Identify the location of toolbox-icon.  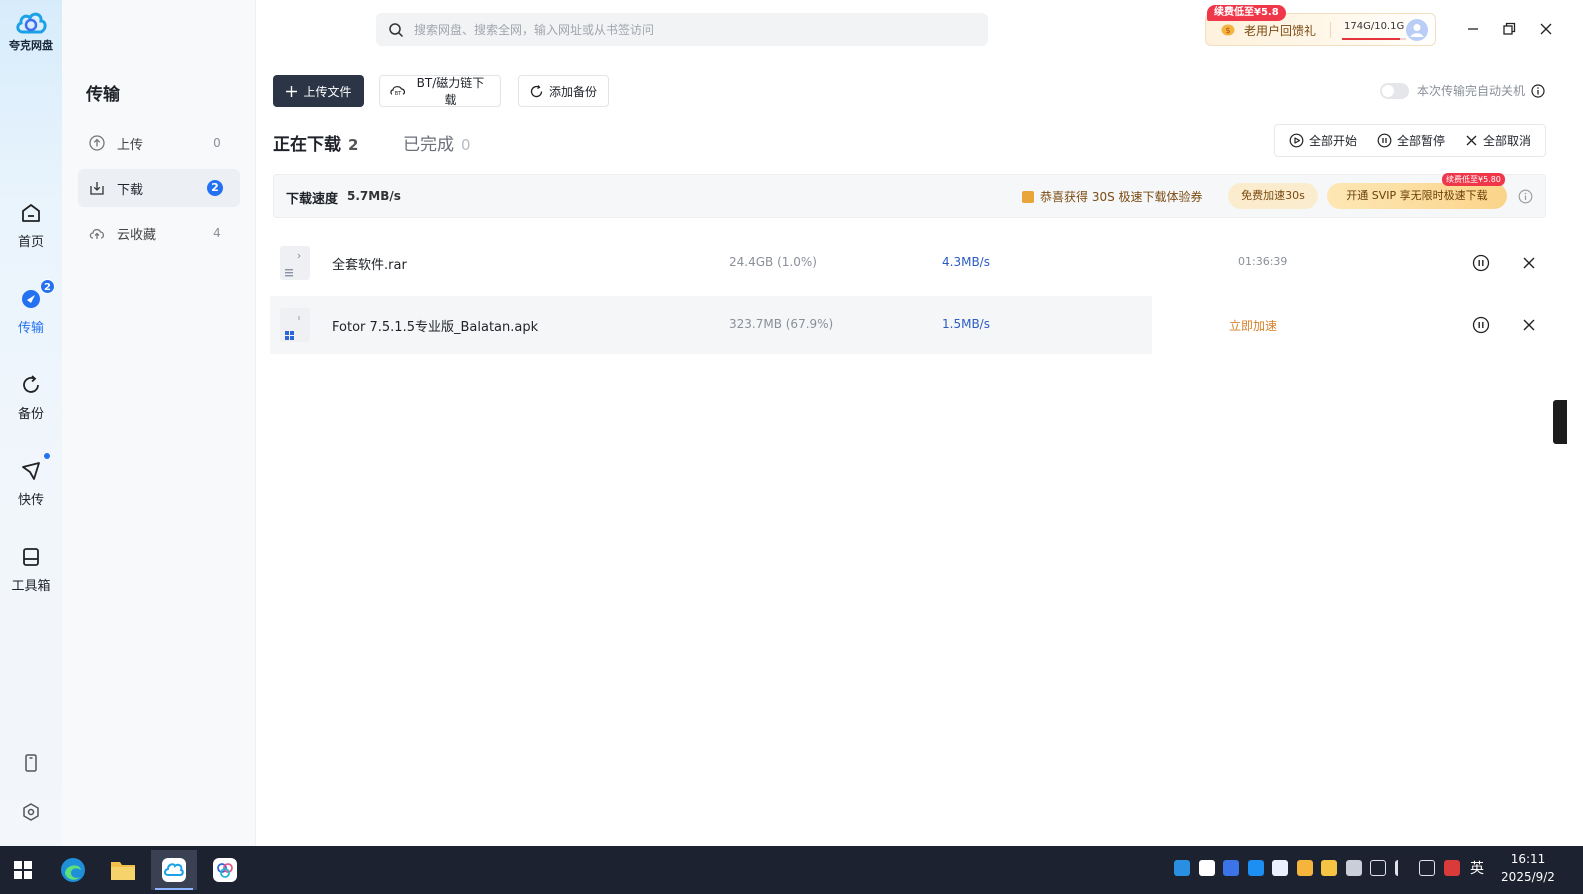
(31, 557).